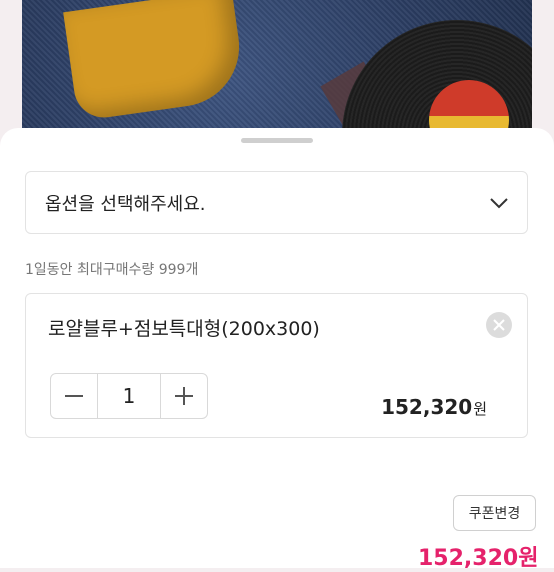  Describe the element at coordinates (499, 202) in the screenshot. I see `chevron-down-icon` at that location.